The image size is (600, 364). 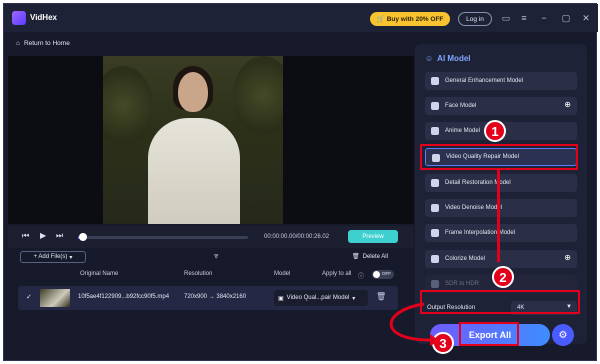 What do you see at coordinates (544, 18) in the screenshot?
I see `minimize-icon: −` at bounding box center [544, 18].